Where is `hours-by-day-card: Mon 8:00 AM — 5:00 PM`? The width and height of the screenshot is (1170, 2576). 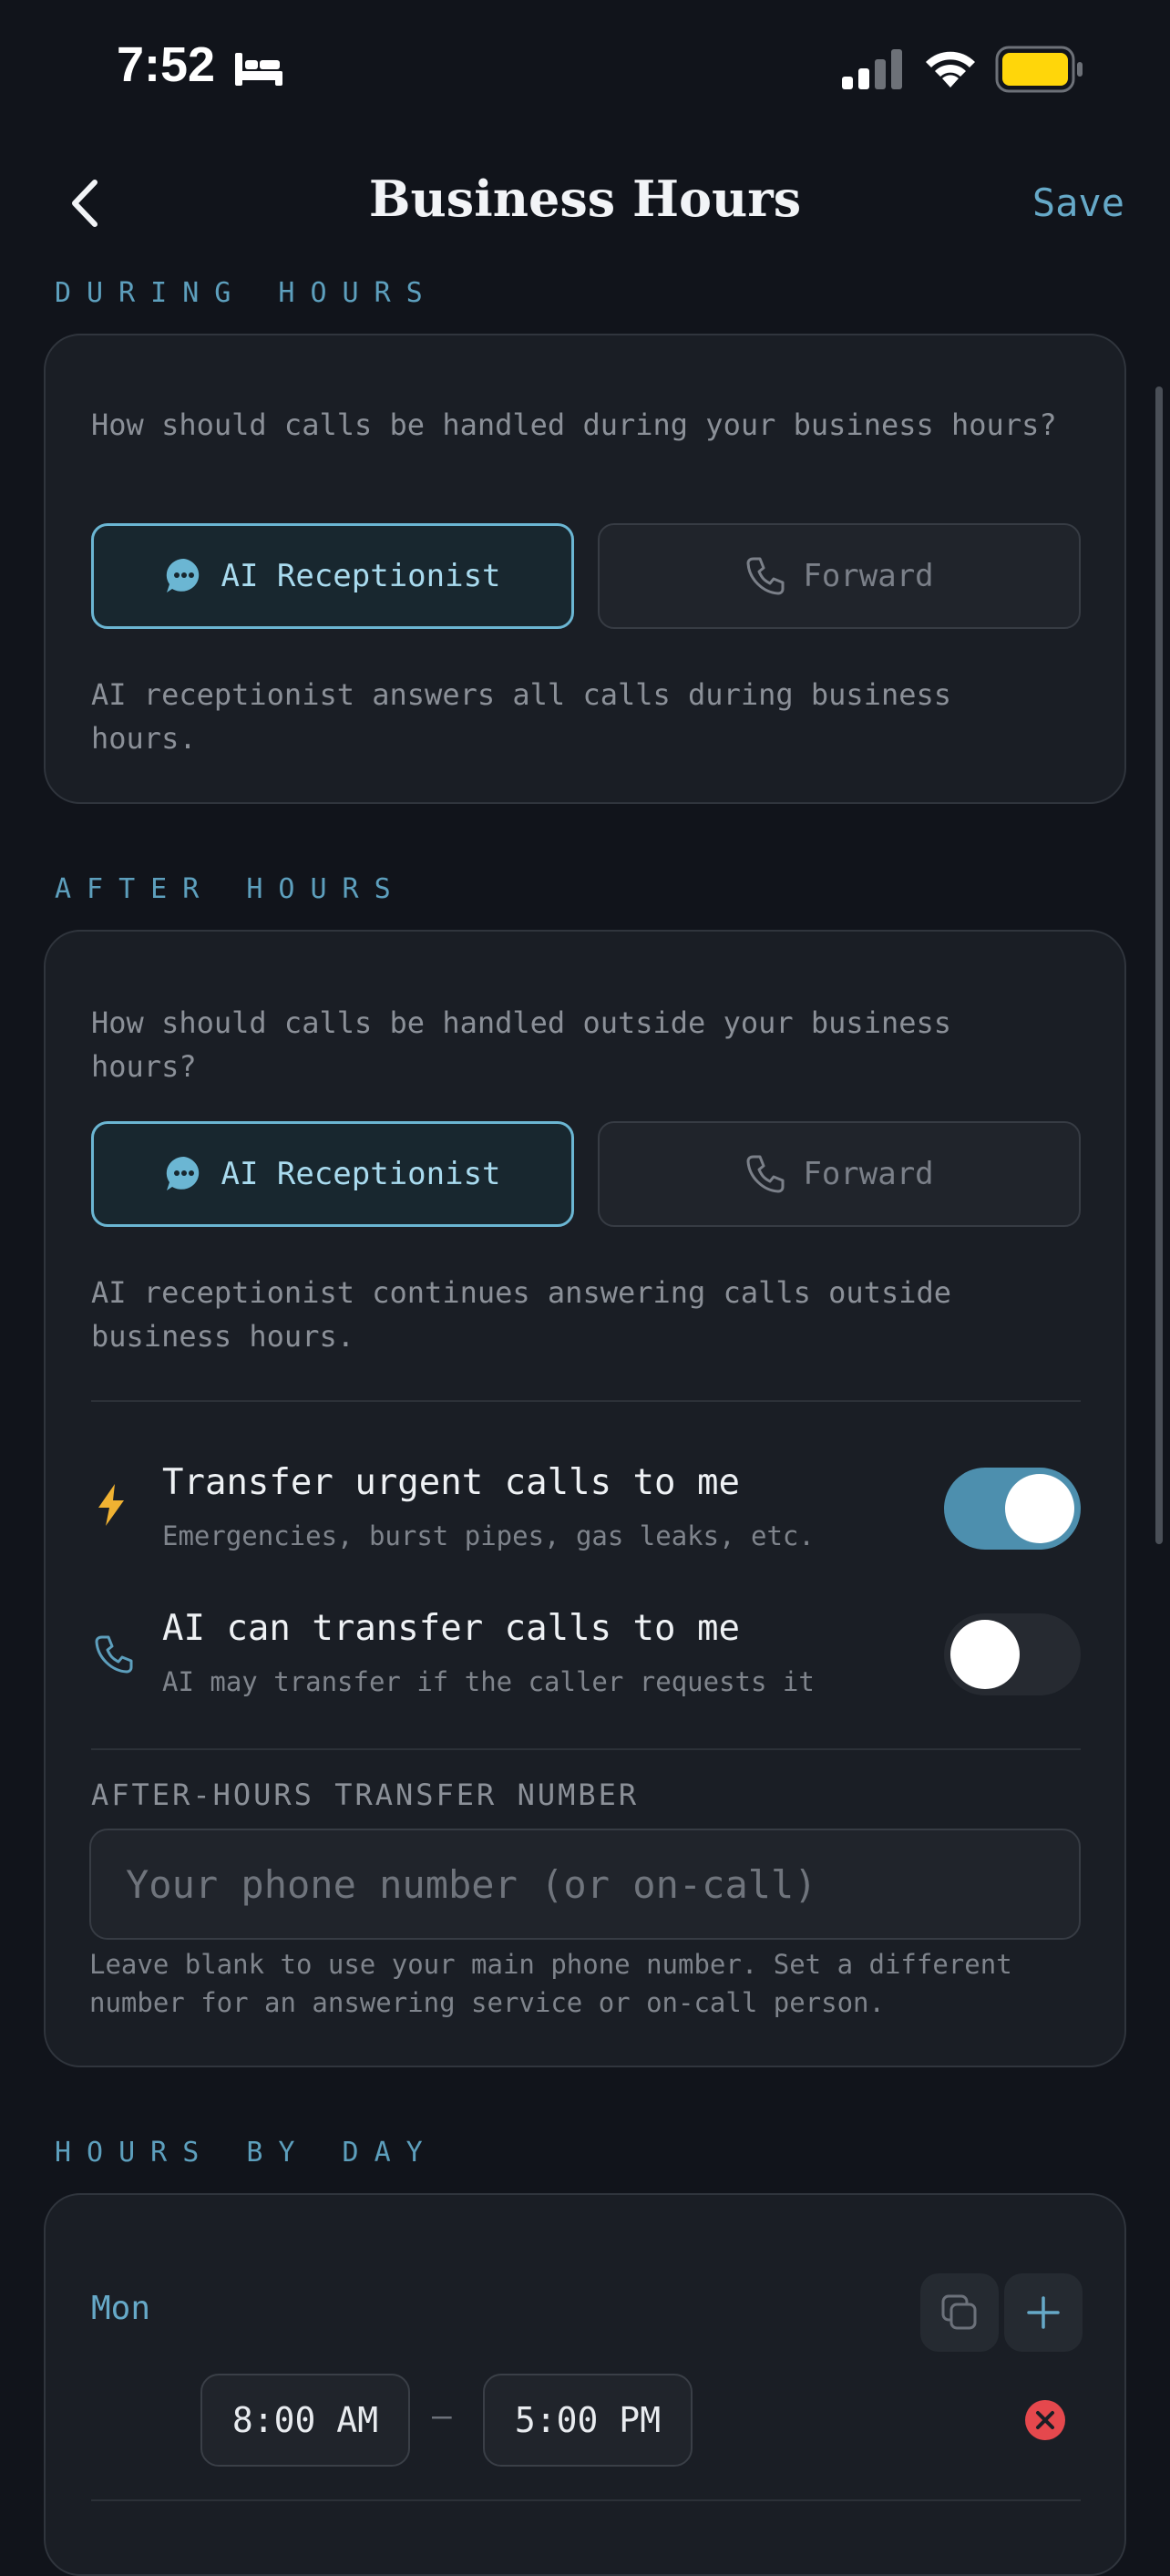 hours-by-day-card: Mon 8:00 AM — 5:00 PM is located at coordinates (585, 2384).